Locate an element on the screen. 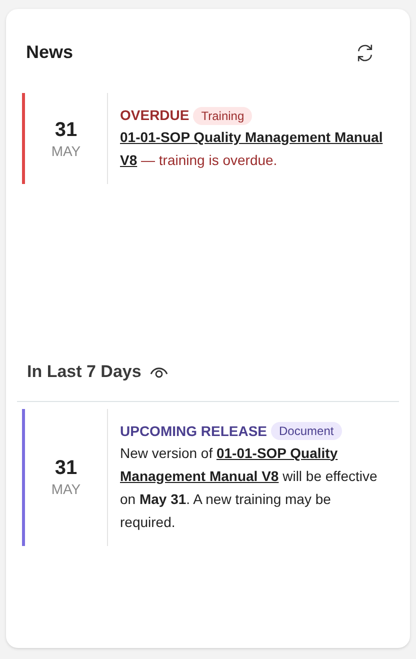  category-tag: Training is located at coordinates (222, 115).